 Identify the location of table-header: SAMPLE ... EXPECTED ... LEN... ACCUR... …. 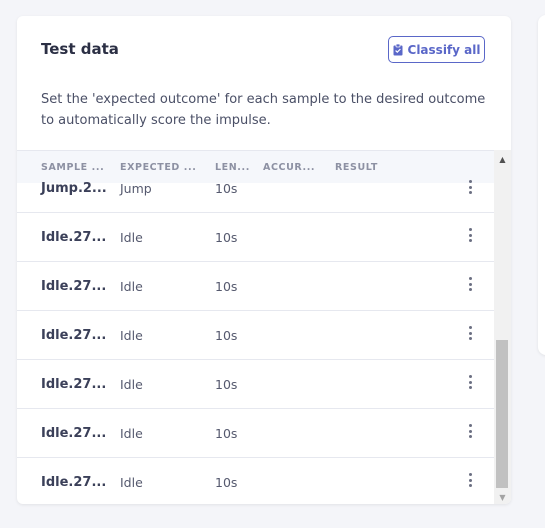
(255, 166).